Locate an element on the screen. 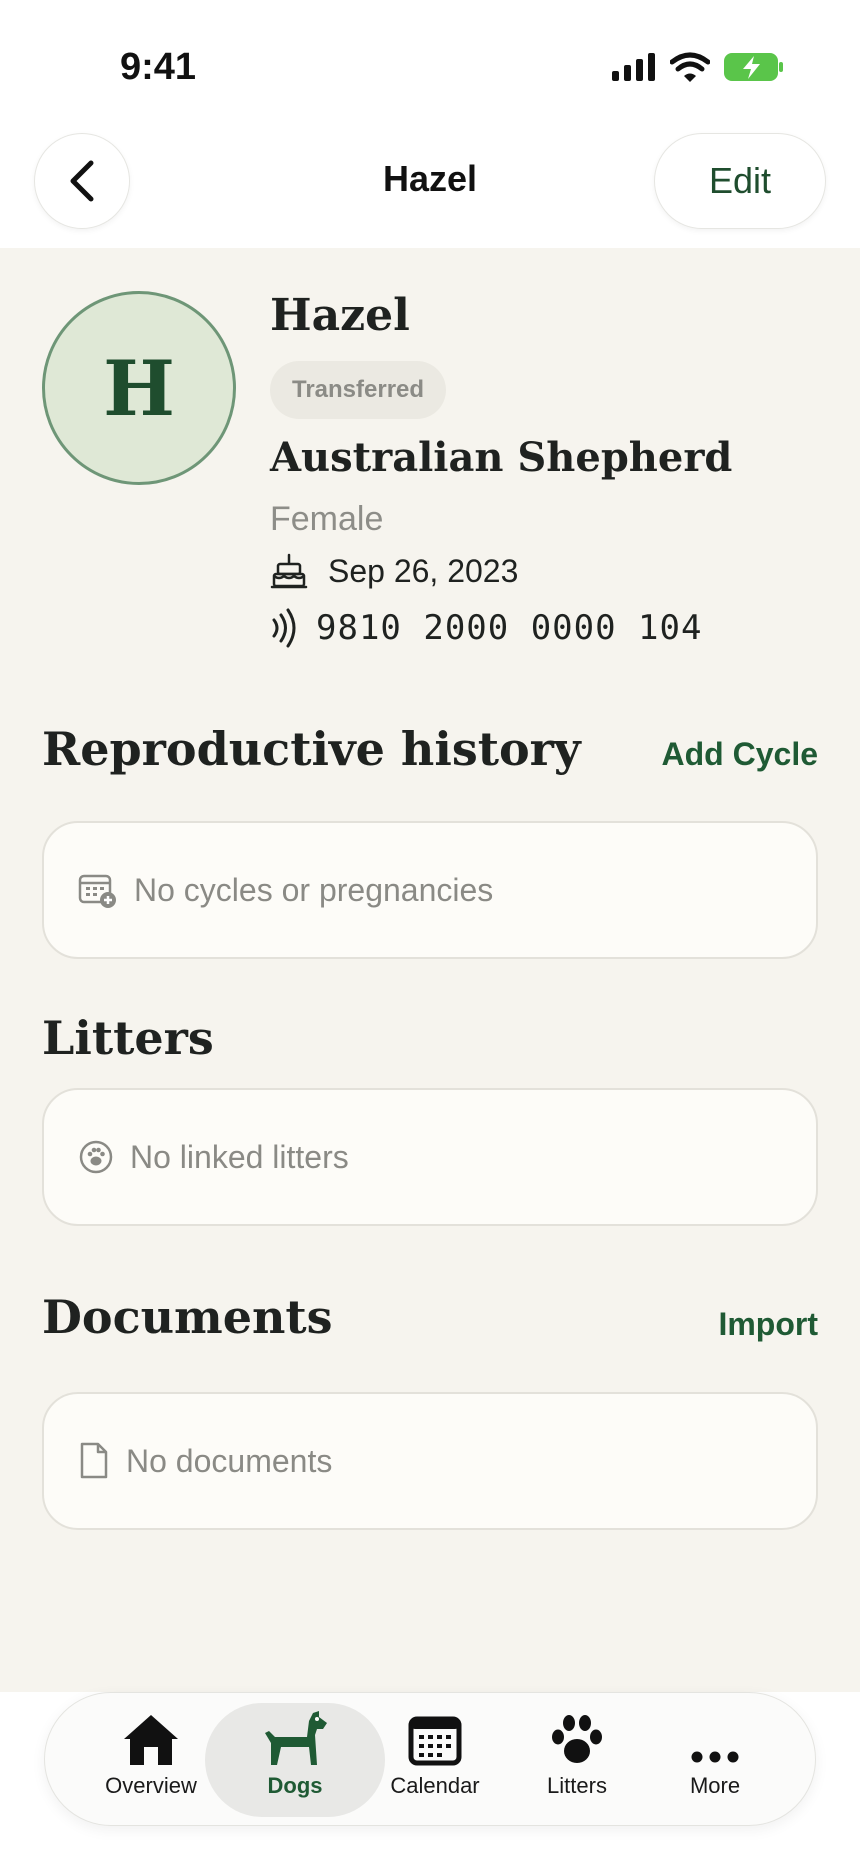  reproductive-history-title: Reproductive history is located at coordinates (311, 749).